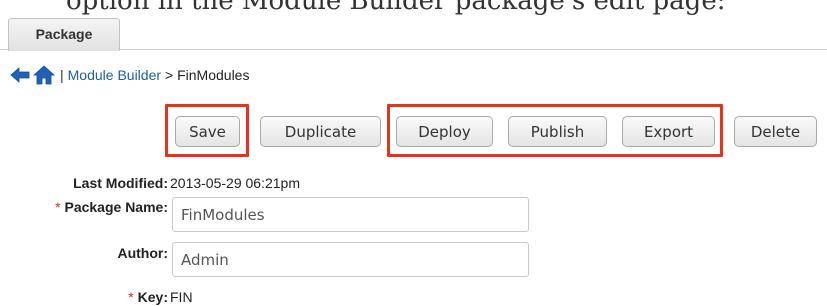 Image resolution: width=827 pixels, height=306 pixels. I want to click on export-button: Export, so click(668, 131).